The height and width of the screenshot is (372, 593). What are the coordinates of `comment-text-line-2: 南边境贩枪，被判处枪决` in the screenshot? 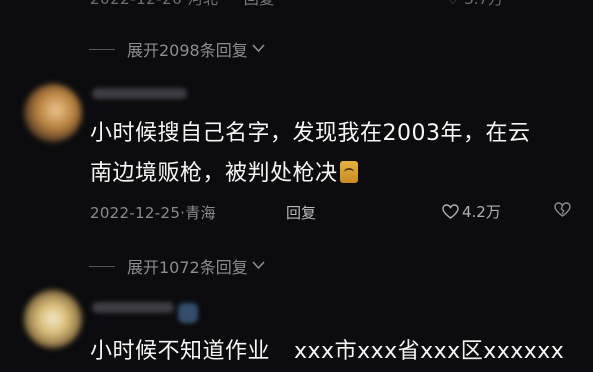 It's located at (330, 174).